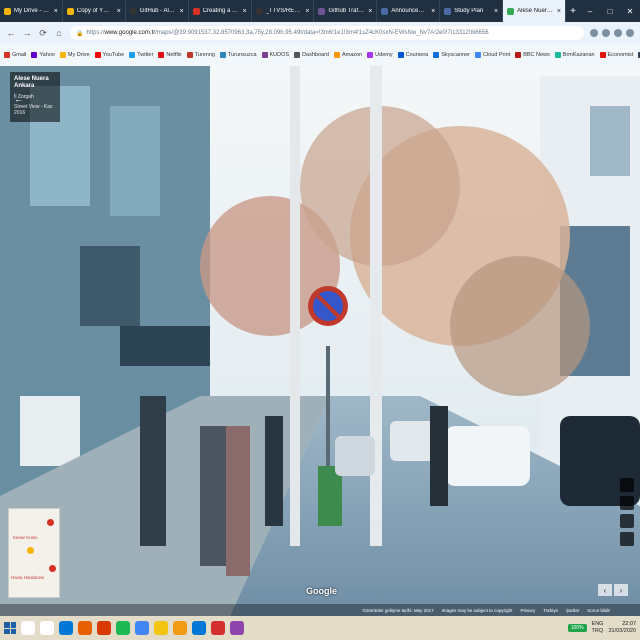 The height and width of the screenshot is (640, 640). Describe the element at coordinates (11, 33) in the screenshot. I see `back-arrow-icon: ←` at that location.